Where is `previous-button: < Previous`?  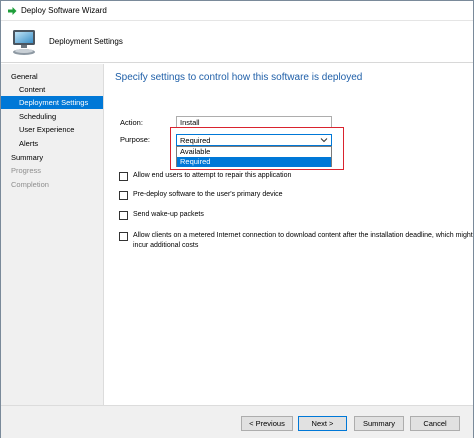
previous-button: < Previous is located at coordinates (267, 423).